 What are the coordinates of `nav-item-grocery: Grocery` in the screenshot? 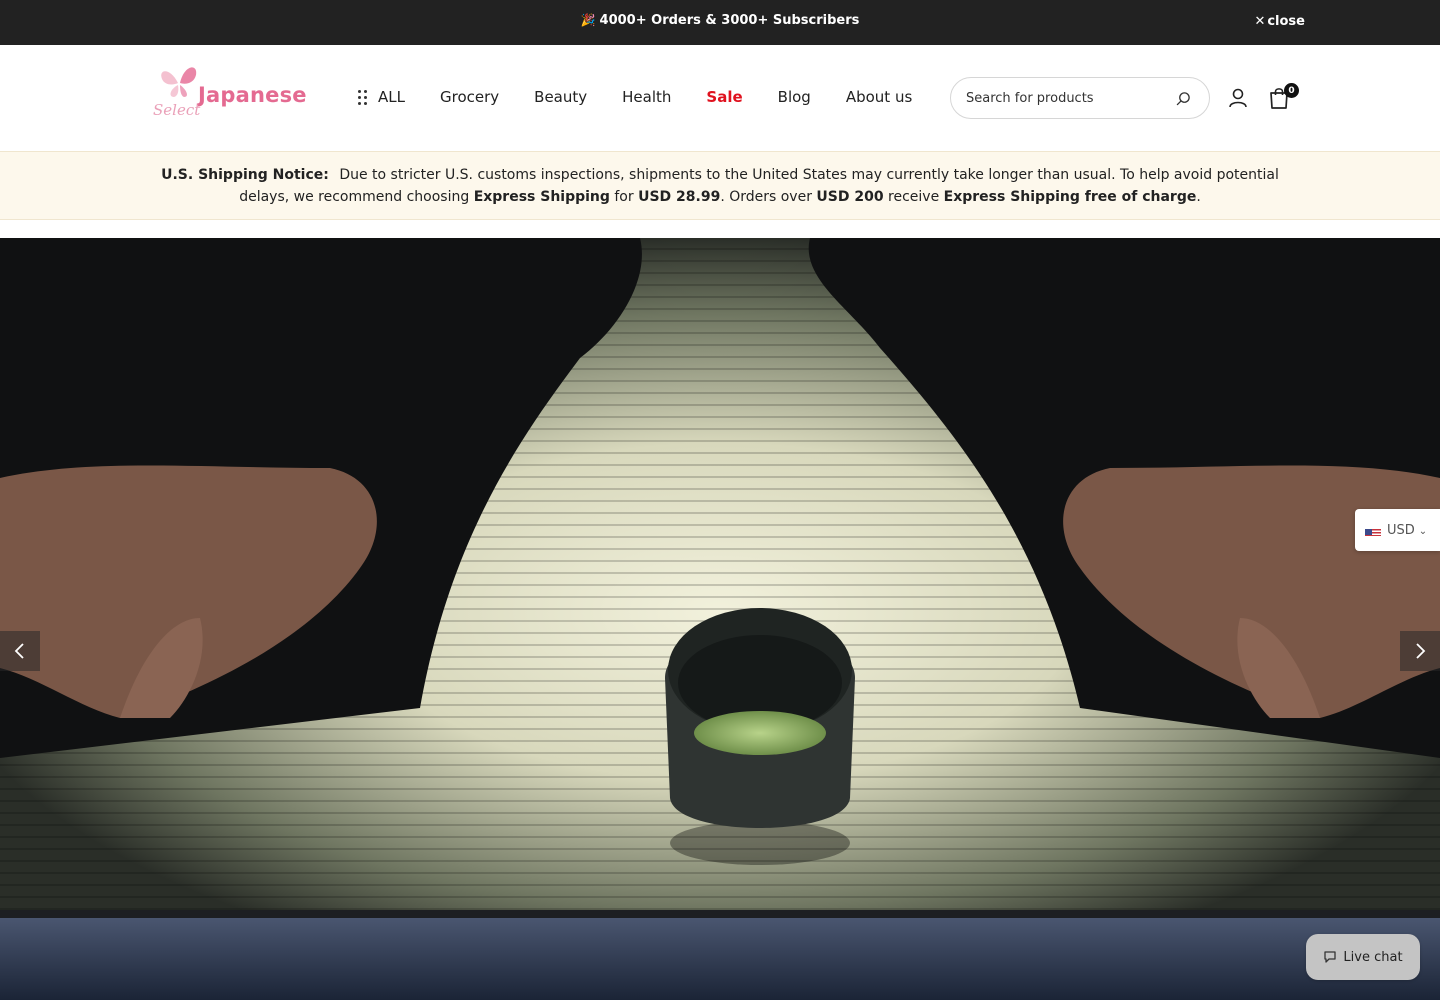 It's located at (469, 97).